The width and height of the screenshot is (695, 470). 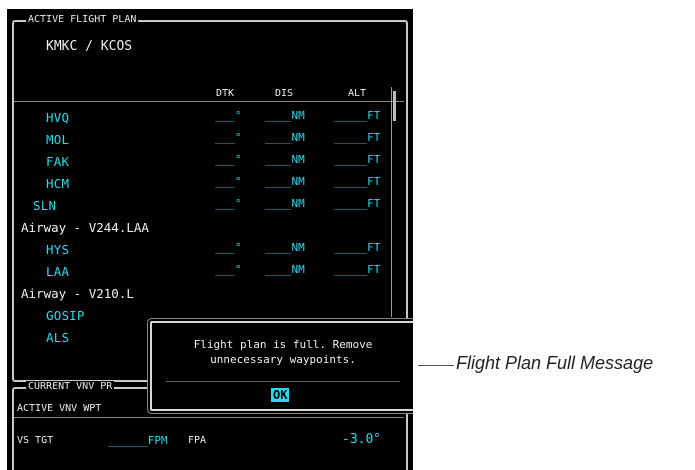 What do you see at coordinates (283, 381) in the screenshot?
I see `dialog-divider` at bounding box center [283, 381].